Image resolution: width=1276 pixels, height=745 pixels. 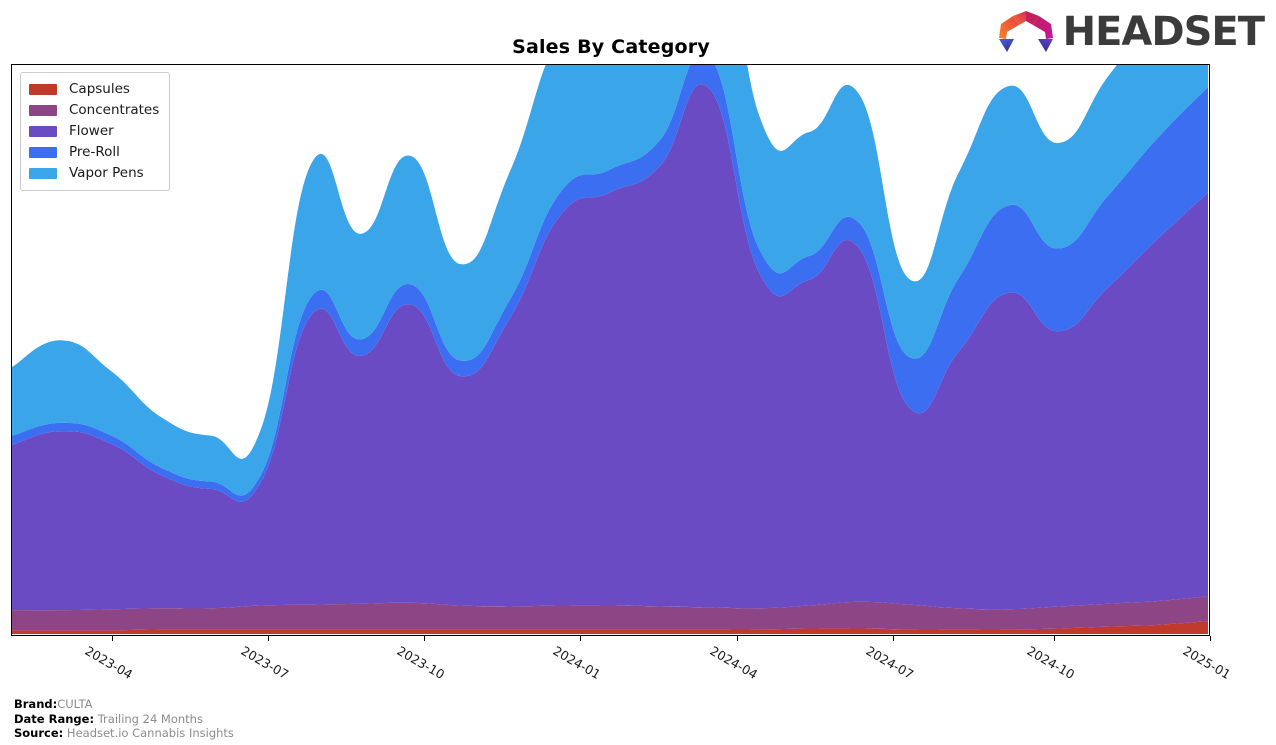 What do you see at coordinates (1025, 31) in the screenshot?
I see `headset-logo-icon` at bounding box center [1025, 31].